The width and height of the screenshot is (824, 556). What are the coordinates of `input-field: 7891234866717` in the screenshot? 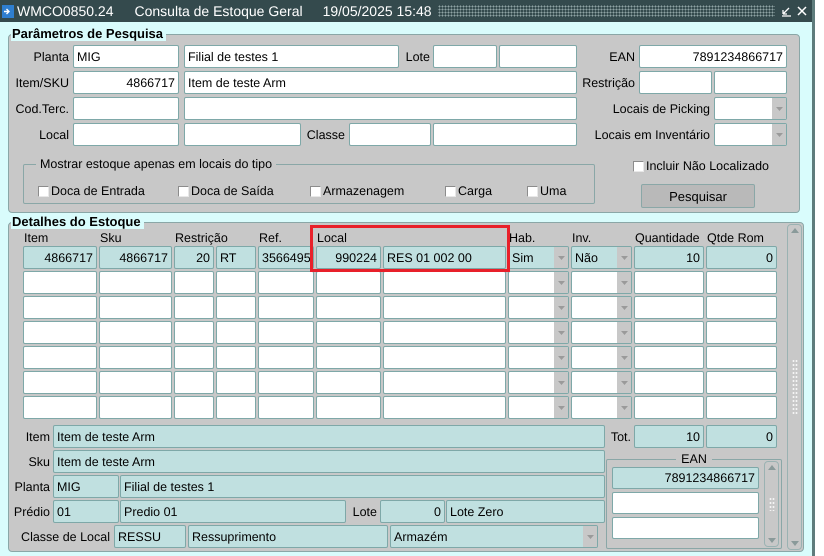 It's located at (713, 56).